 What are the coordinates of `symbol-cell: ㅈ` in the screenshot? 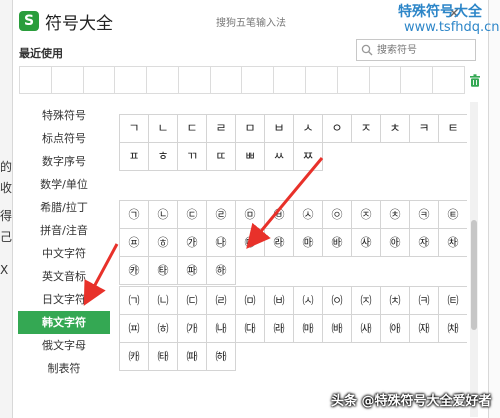 It's located at (366, 129).